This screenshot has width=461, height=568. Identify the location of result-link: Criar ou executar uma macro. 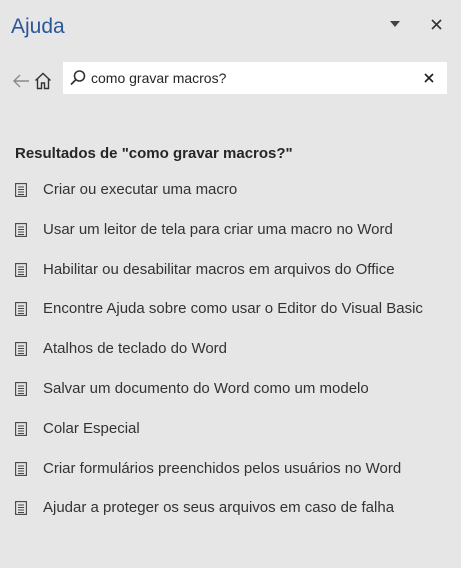
(140, 190).